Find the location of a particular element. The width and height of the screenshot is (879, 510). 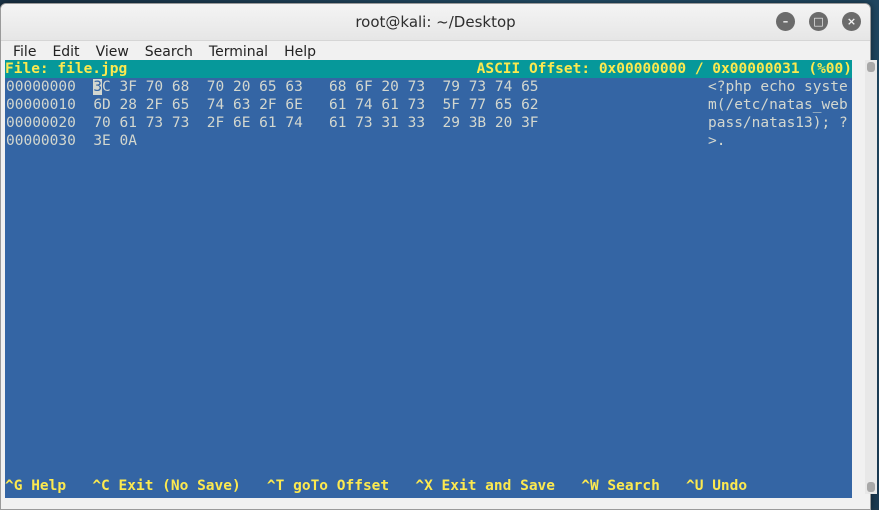

scroll-up-handle is located at coordinates (871, 67).